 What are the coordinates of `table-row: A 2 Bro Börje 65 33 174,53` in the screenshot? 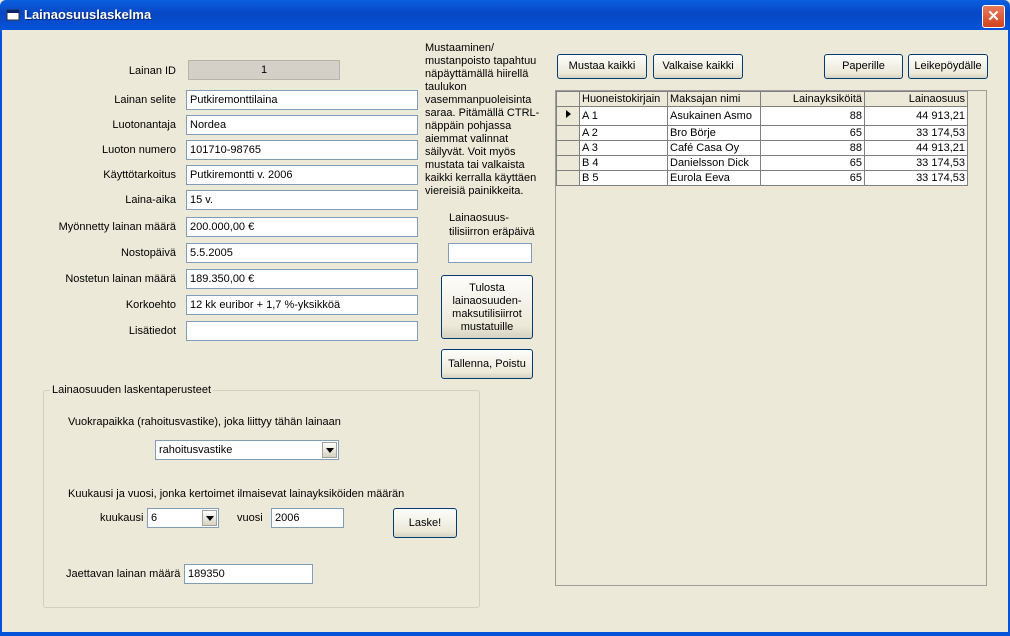 It's located at (762, 133).